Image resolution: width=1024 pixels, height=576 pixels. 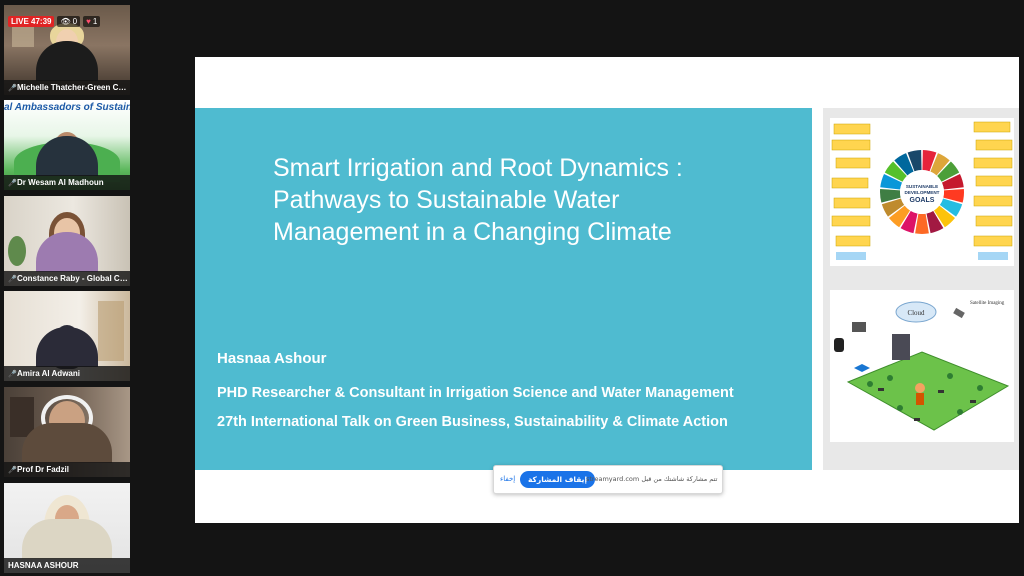 I want to click on participant-tile: 🎤Amira Al Adwani, so click(x=67, y=336).